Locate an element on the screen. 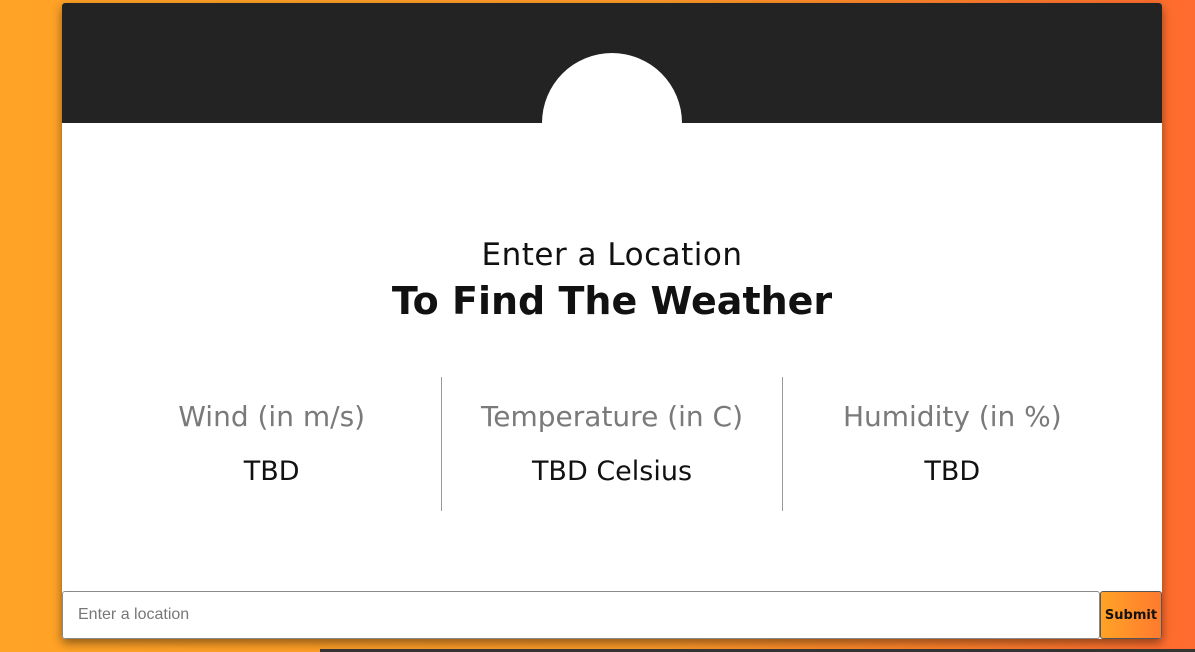 The width and height of the screenshot is (1195, 652). avatar is located at coordinates (612, 123).